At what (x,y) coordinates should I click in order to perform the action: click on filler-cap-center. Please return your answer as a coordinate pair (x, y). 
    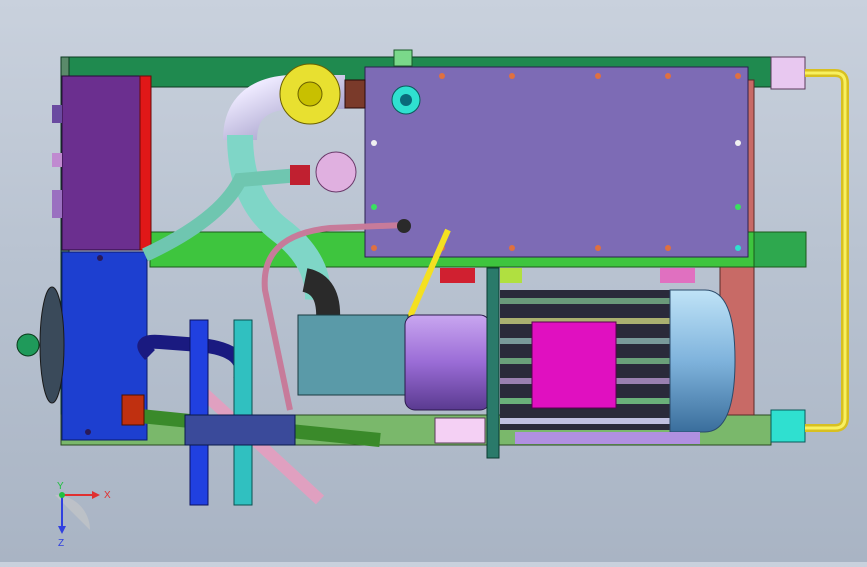
    Looking at the image, I should click on (406, 100).